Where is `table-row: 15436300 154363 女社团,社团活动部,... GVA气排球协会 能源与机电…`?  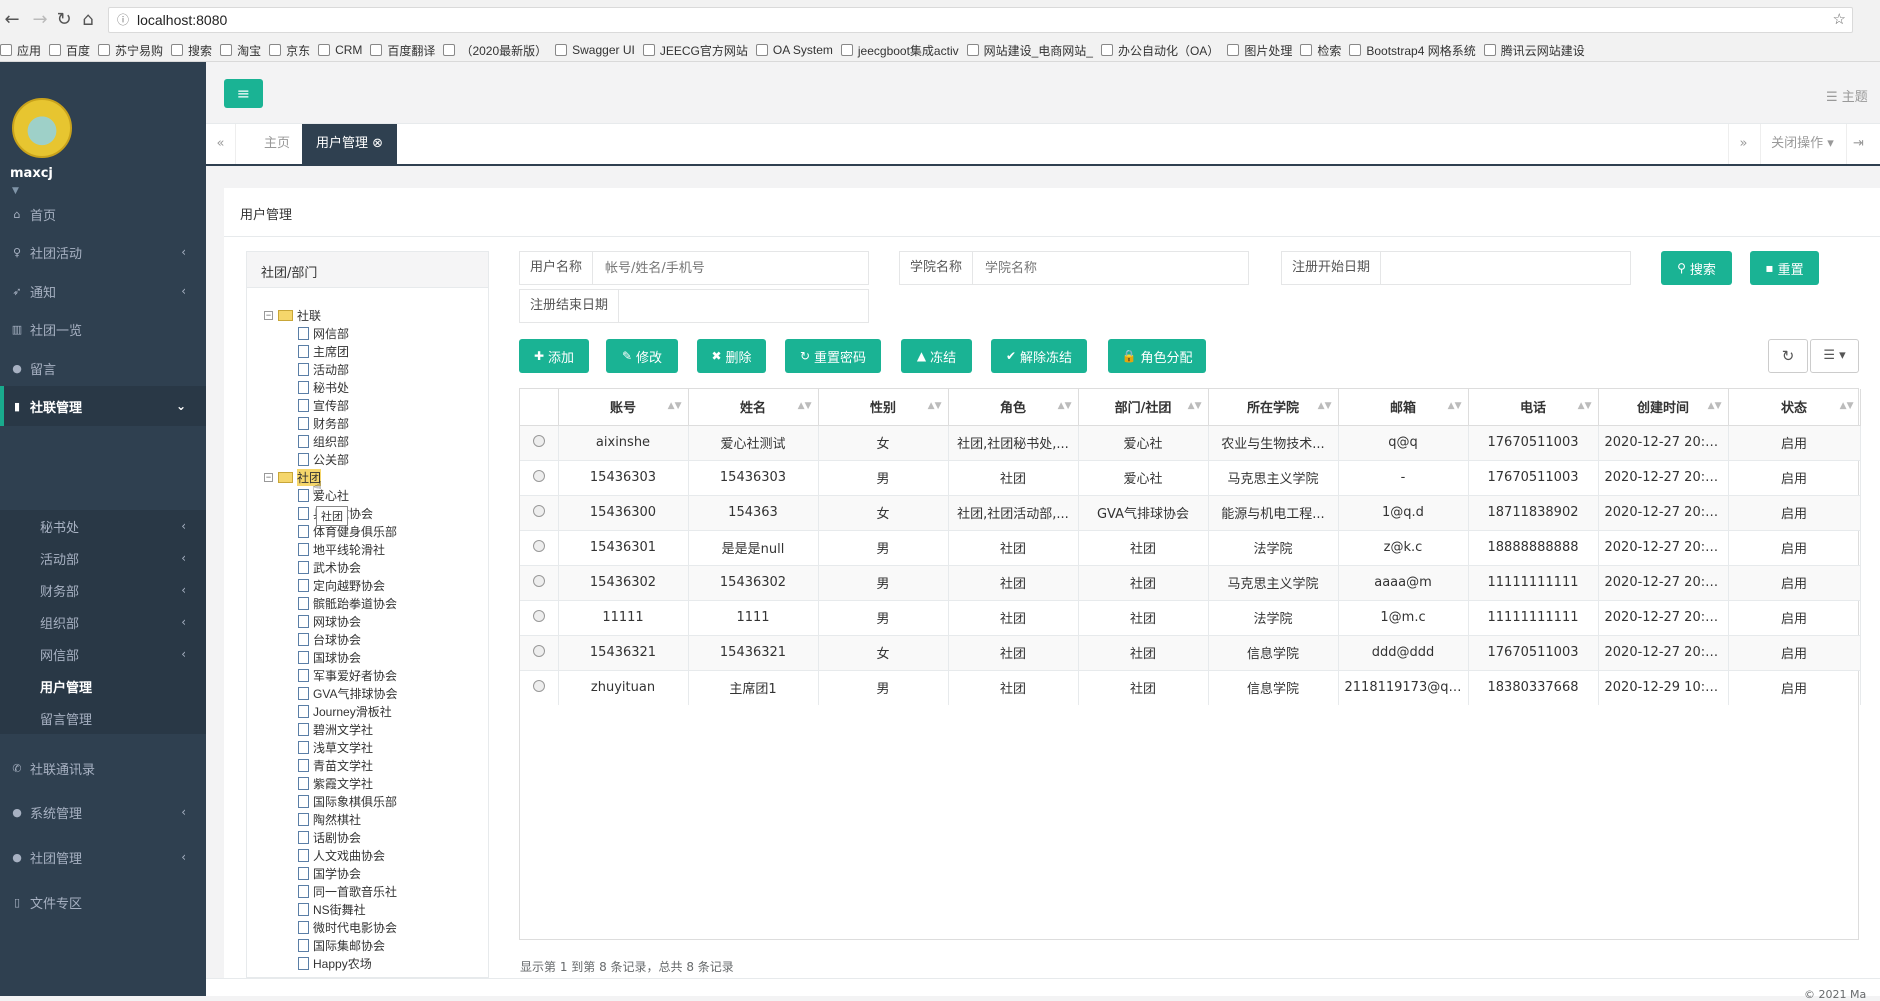 table-row: 15436300 154363 女社团,社团活动部,... GVA气排球协会 能源与机电… is located at coordinates (1190, 512).